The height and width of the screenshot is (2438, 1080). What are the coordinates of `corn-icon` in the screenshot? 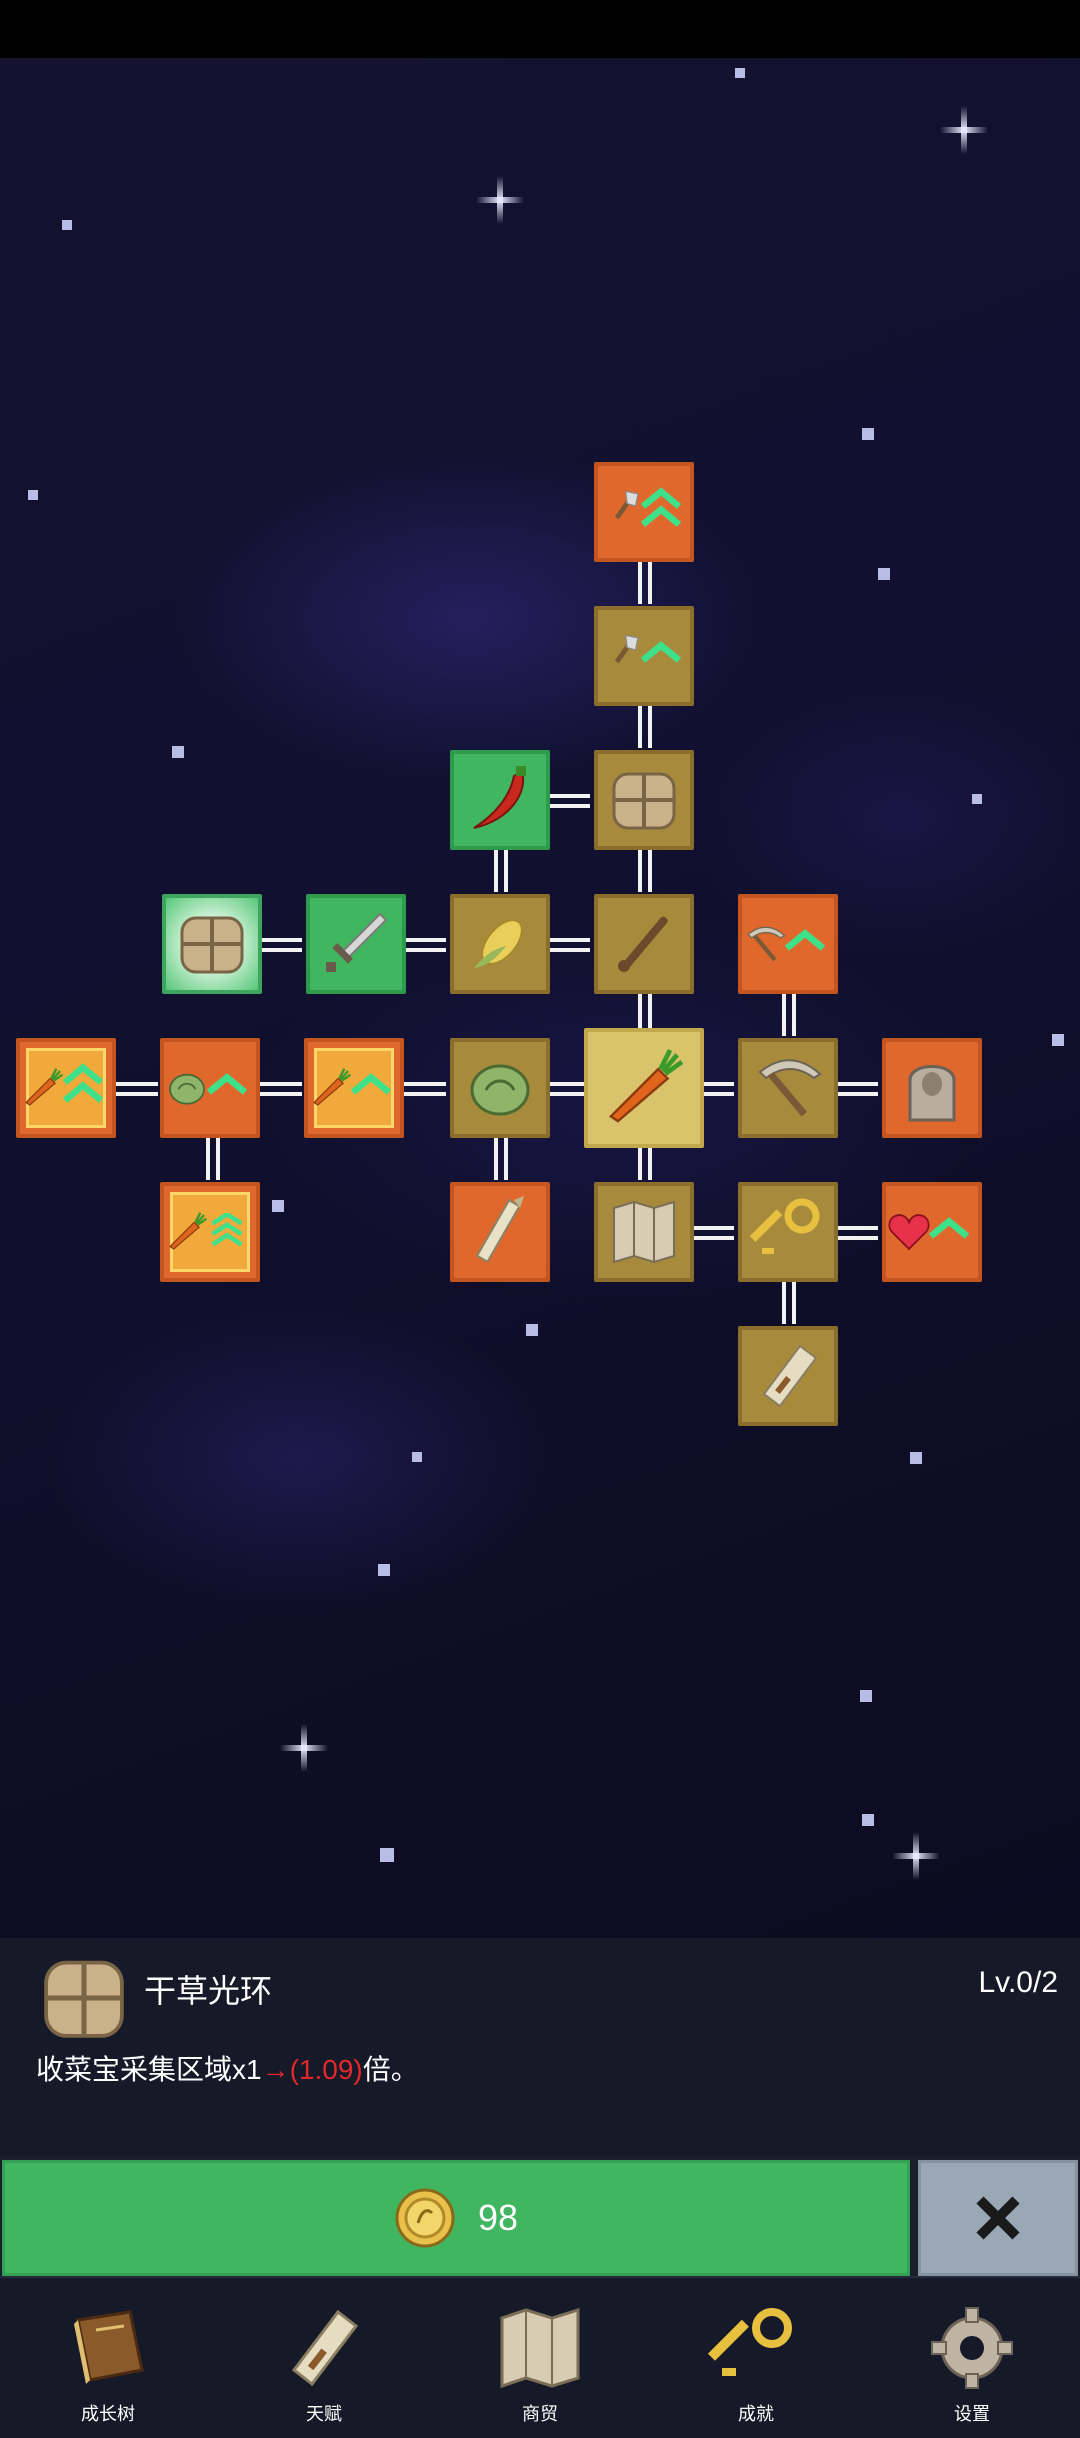 It's located at (498, 943).